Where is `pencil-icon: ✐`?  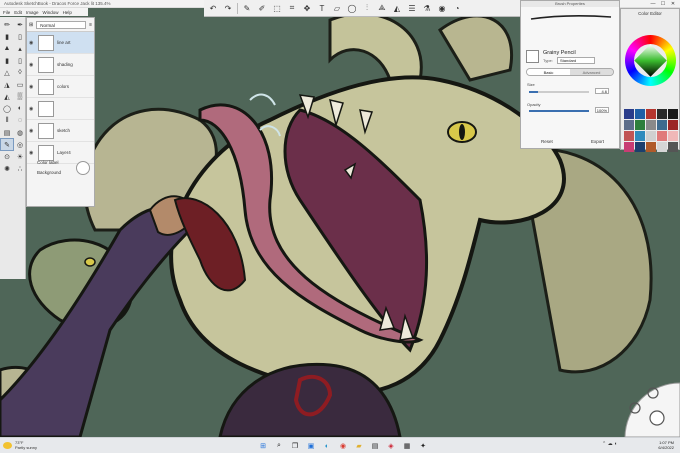
pencil-icon: ✐ is located at coordinates (262, 8).